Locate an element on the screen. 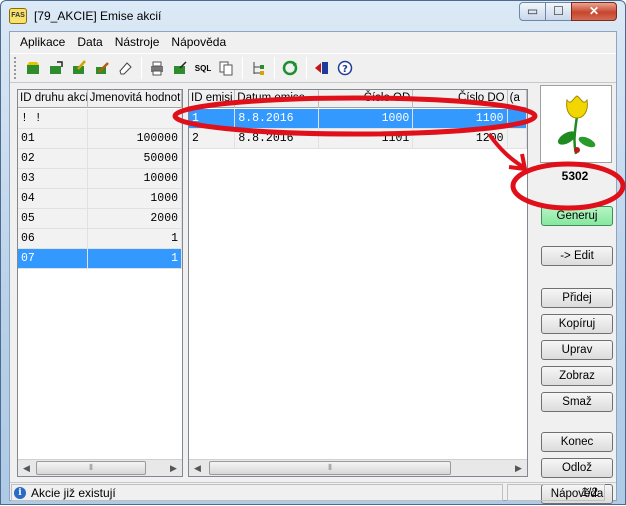 The width and height of the screenshot is (626, 506). toolbar: SQL ? is located at coordinates (313, 68).